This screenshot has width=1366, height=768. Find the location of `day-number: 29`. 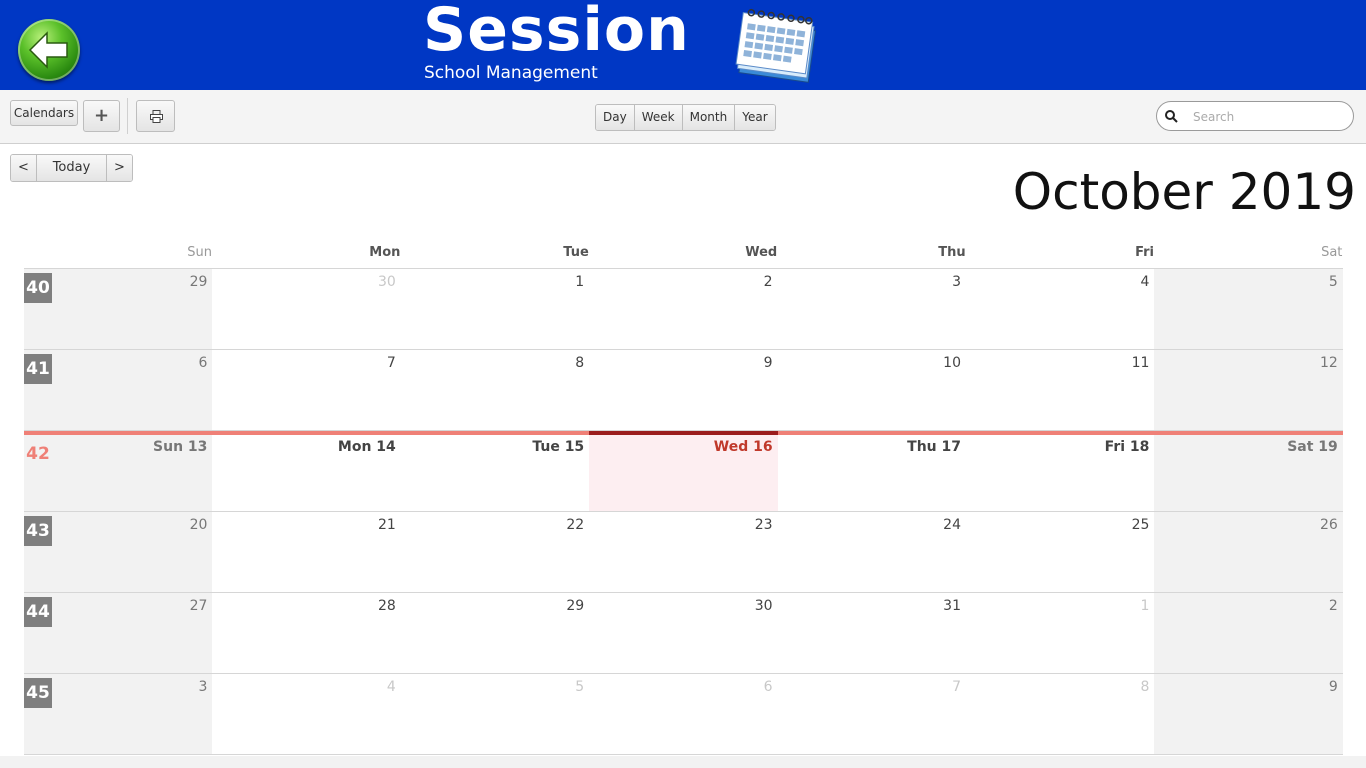

day-number: 29 is located at coordinates (575, 606).